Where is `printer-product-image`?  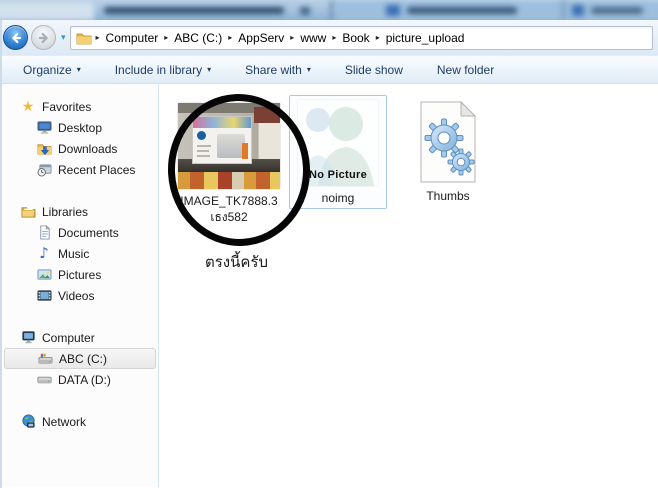 printer-product-image is located at coordinates (231, 146).